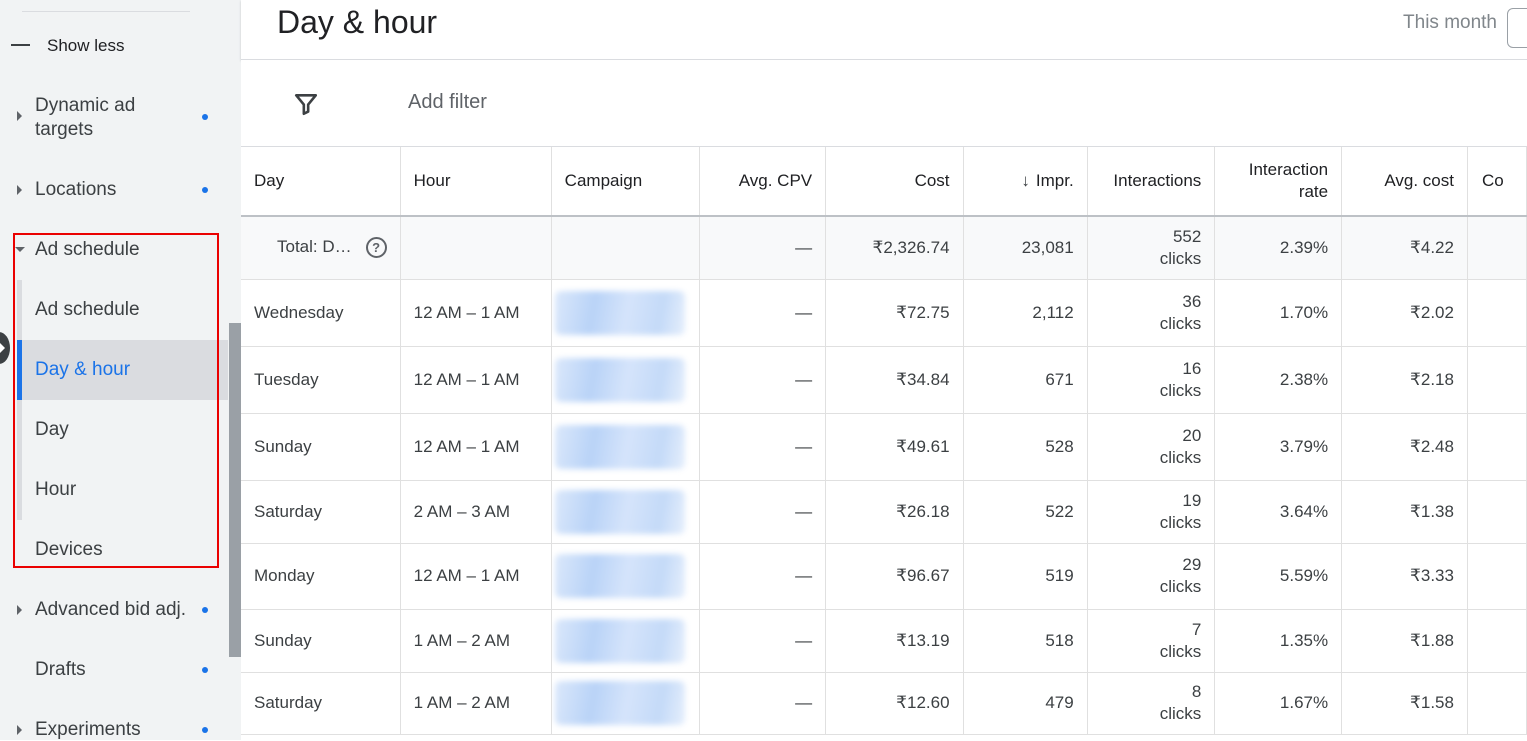  Describe the element at coordinates (321, 641) in the screenshot. I see `table-cell: Sunday` at that location.